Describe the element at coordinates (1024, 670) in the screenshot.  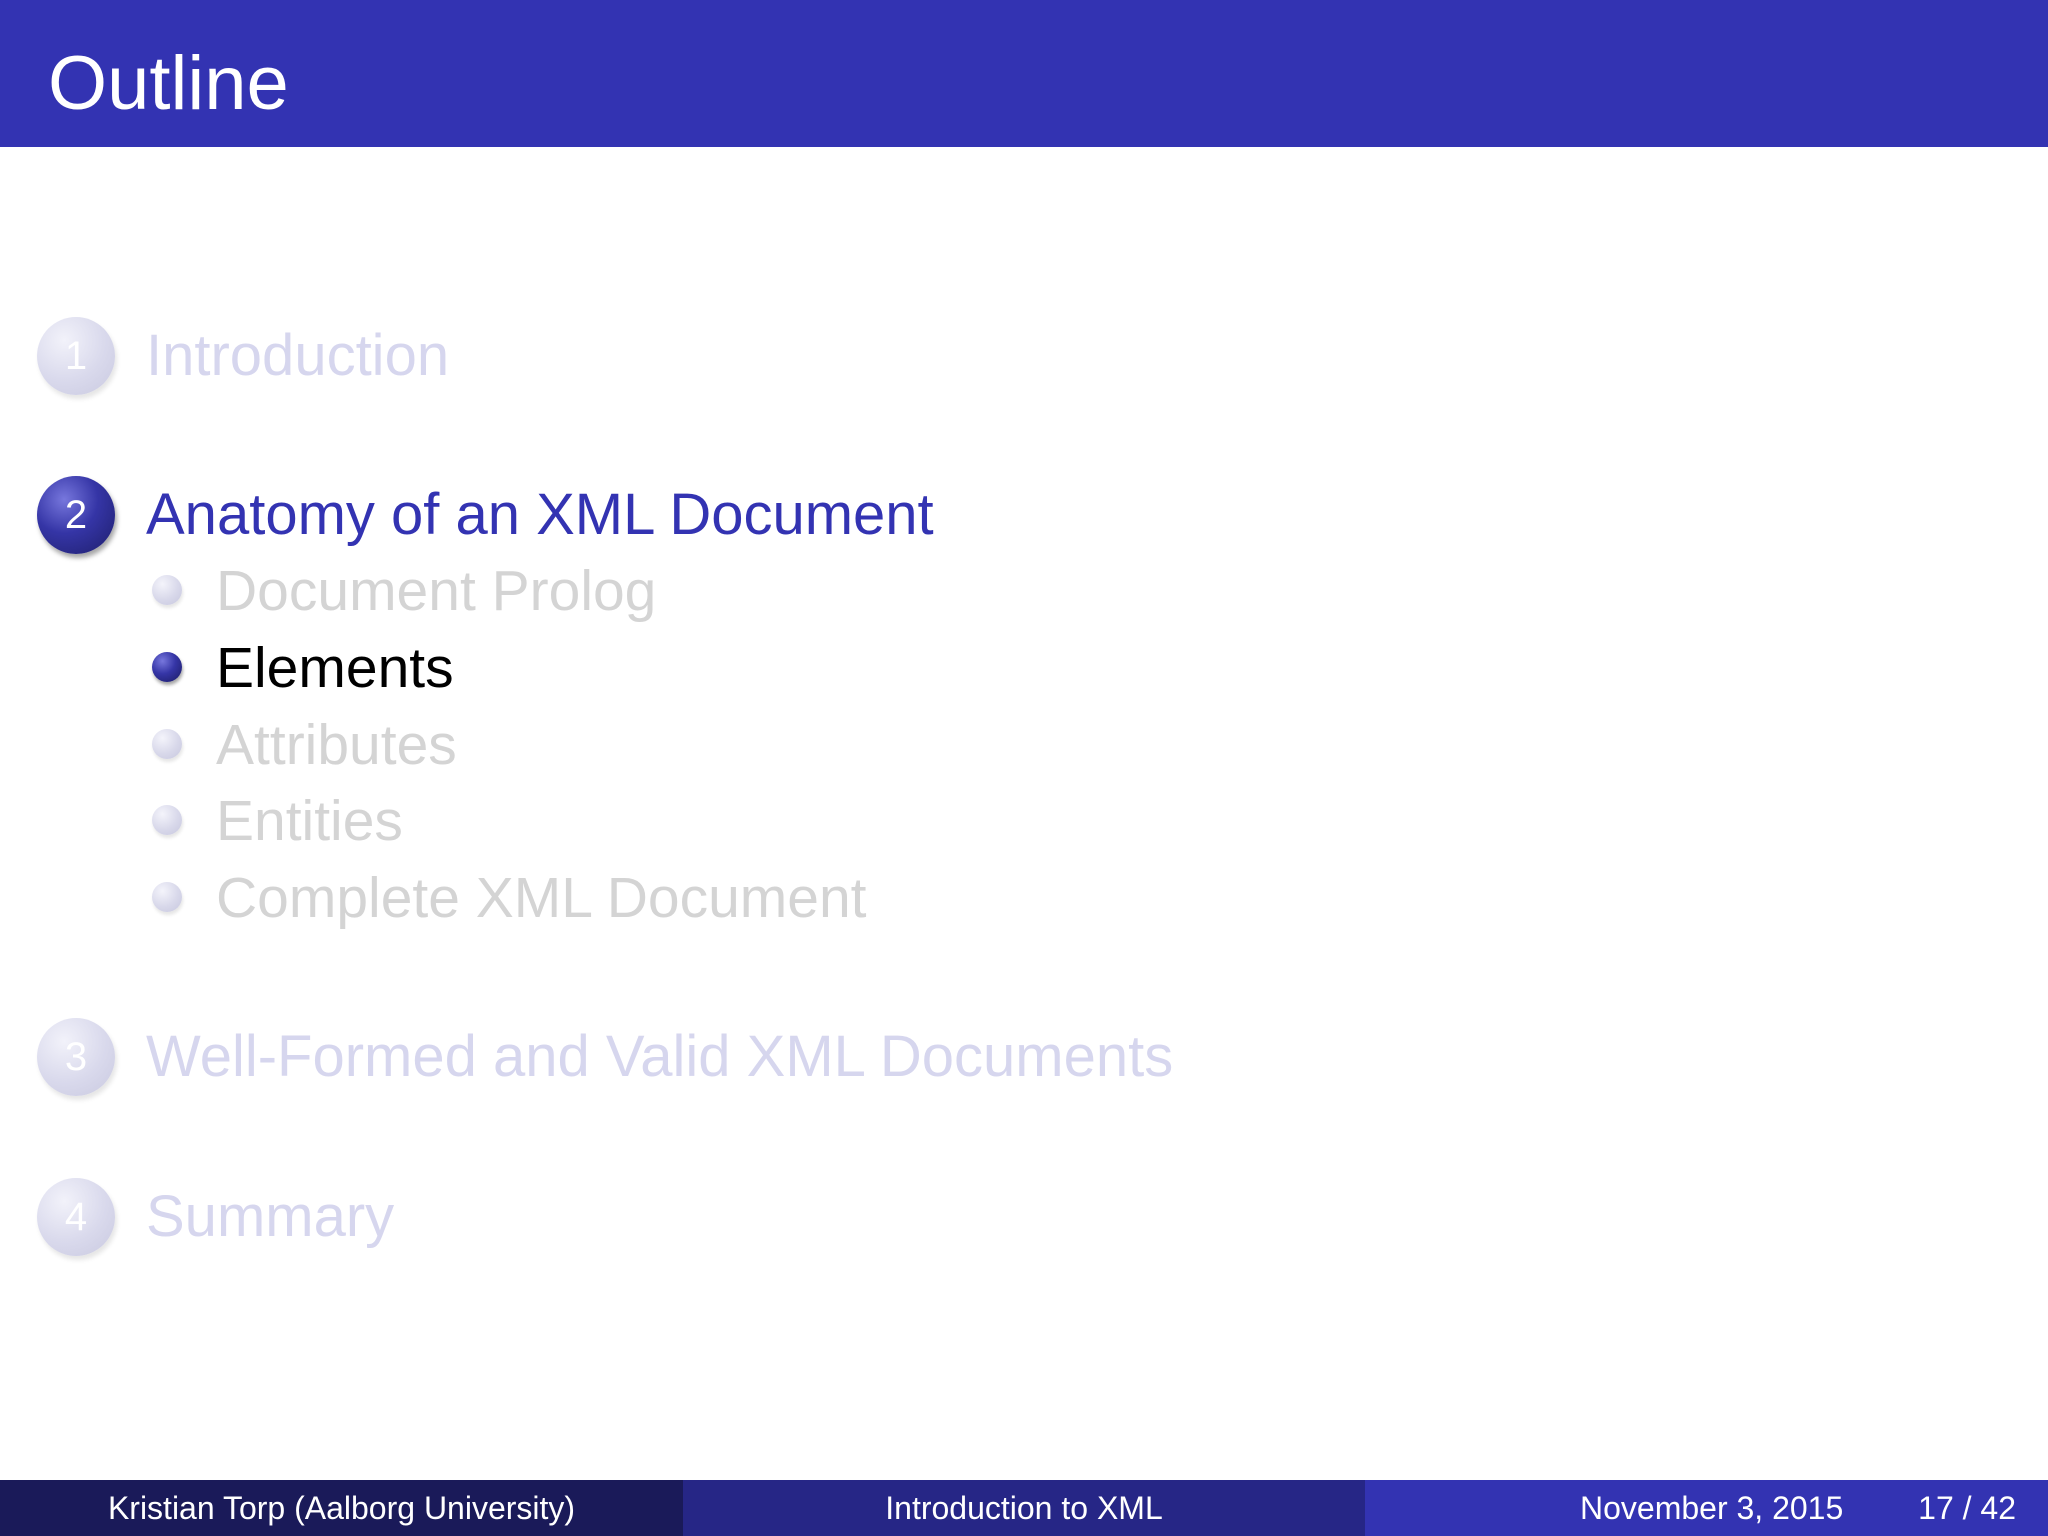
I see `toc-subsection-elements: Elements` at that location.